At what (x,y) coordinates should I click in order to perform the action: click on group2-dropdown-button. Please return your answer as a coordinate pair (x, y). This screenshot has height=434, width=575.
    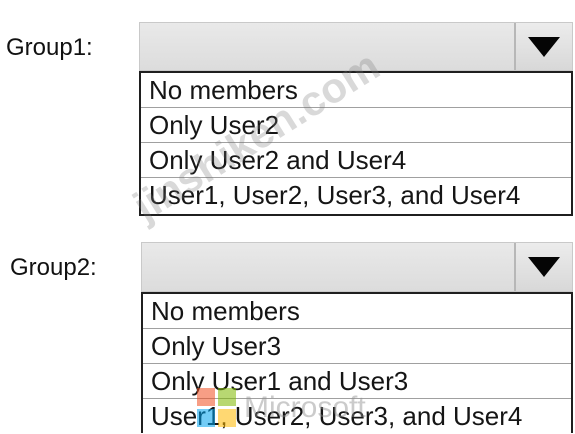
    Looking at the image, I should click on (543, 267).